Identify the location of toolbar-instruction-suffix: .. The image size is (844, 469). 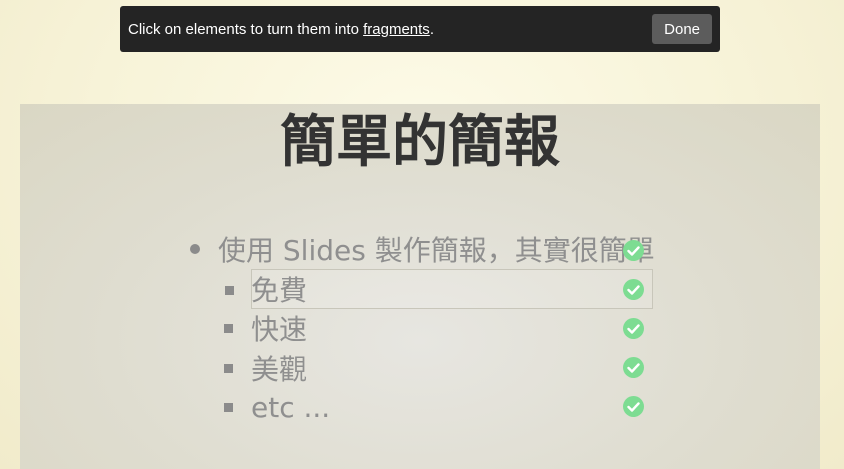
(431, 29).